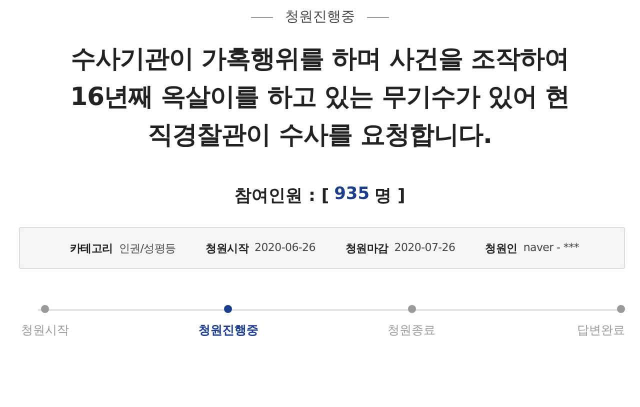  Describe the element at coordinates (320, 17) in the screenshot. I see `status-label: 청원진행중` at that location.